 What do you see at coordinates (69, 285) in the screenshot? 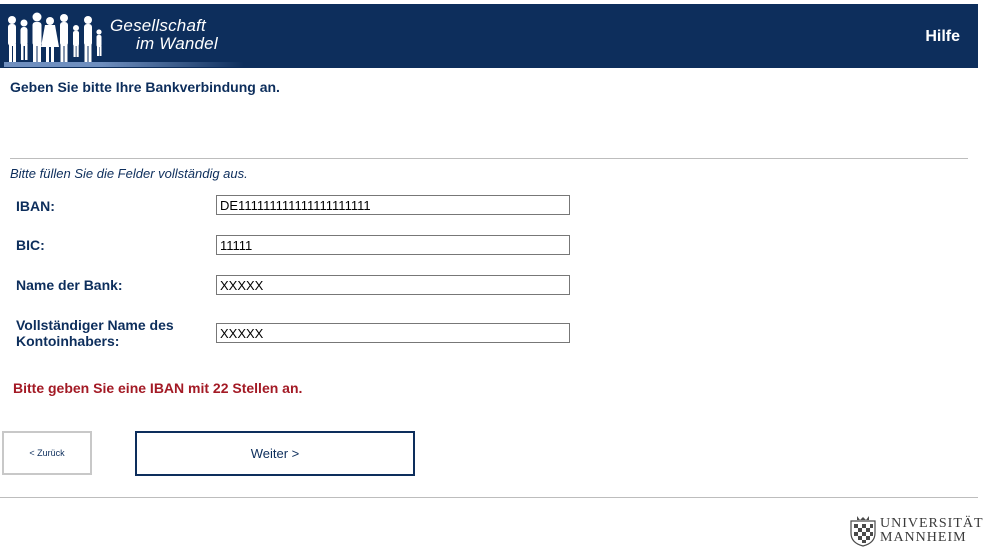
I see `bank-name-label: Name der Bank:` at bounding box center [69, 285].